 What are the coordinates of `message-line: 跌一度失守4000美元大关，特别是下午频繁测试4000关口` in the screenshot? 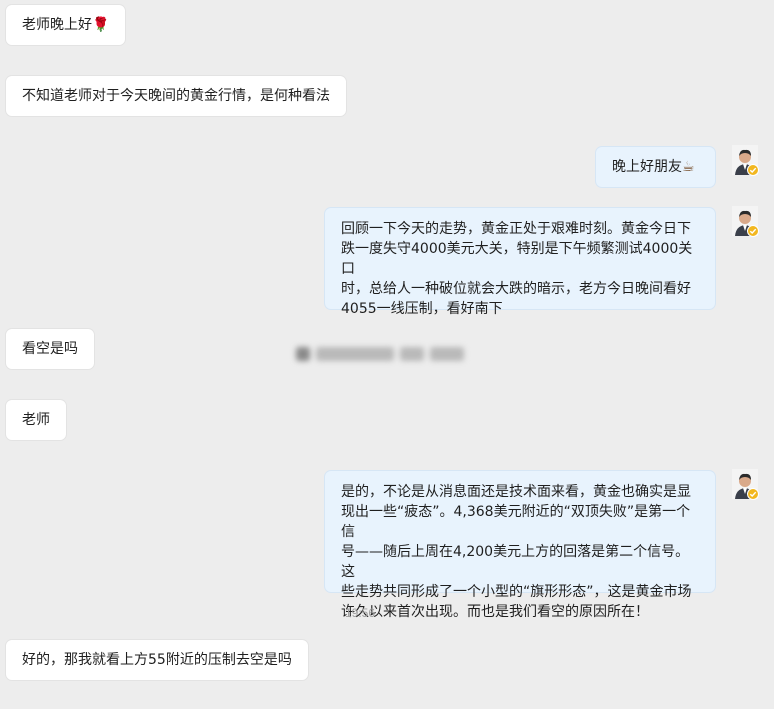 It's located at (517, 259).